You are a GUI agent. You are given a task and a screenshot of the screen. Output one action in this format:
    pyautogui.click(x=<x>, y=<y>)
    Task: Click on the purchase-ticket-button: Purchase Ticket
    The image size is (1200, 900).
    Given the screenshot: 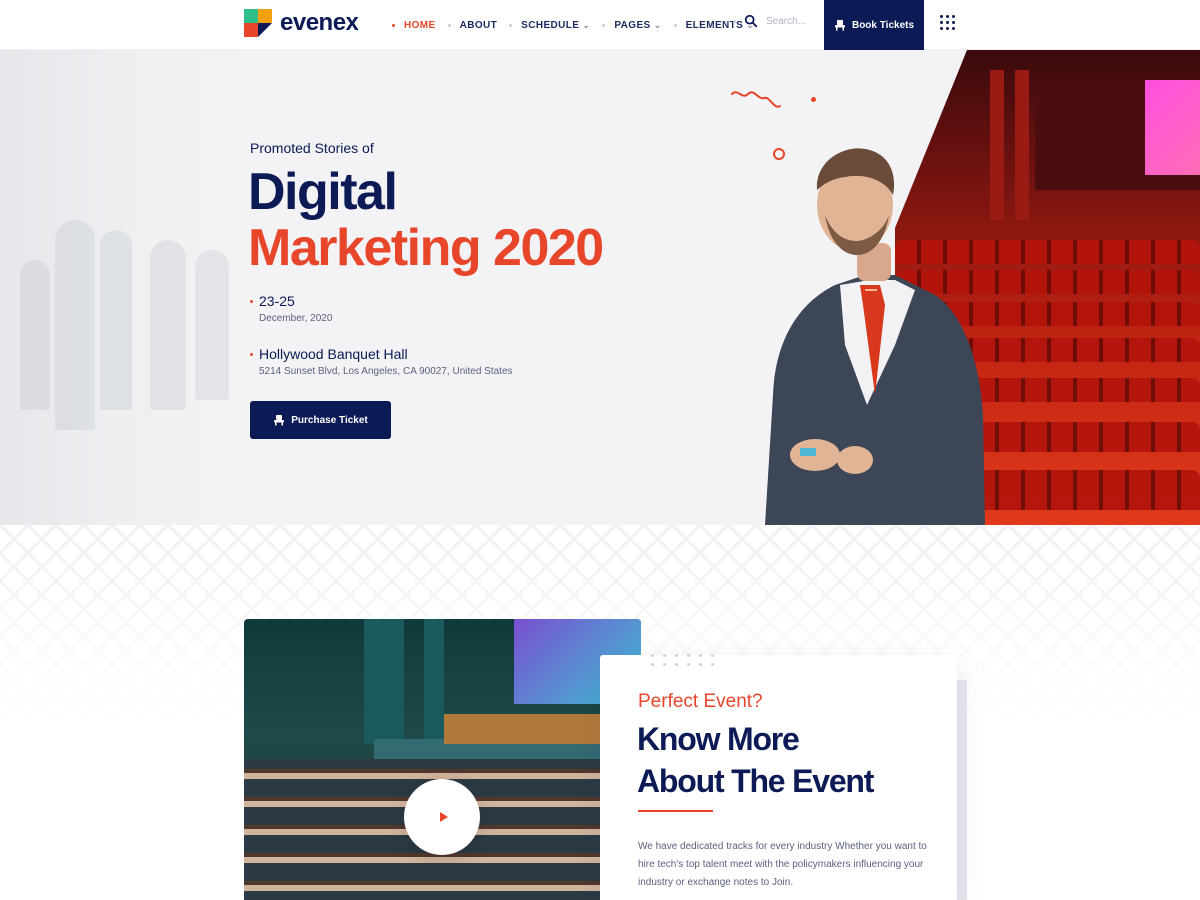 What is the action you would take?
    pyautogui.click(x=320, y=420)
    